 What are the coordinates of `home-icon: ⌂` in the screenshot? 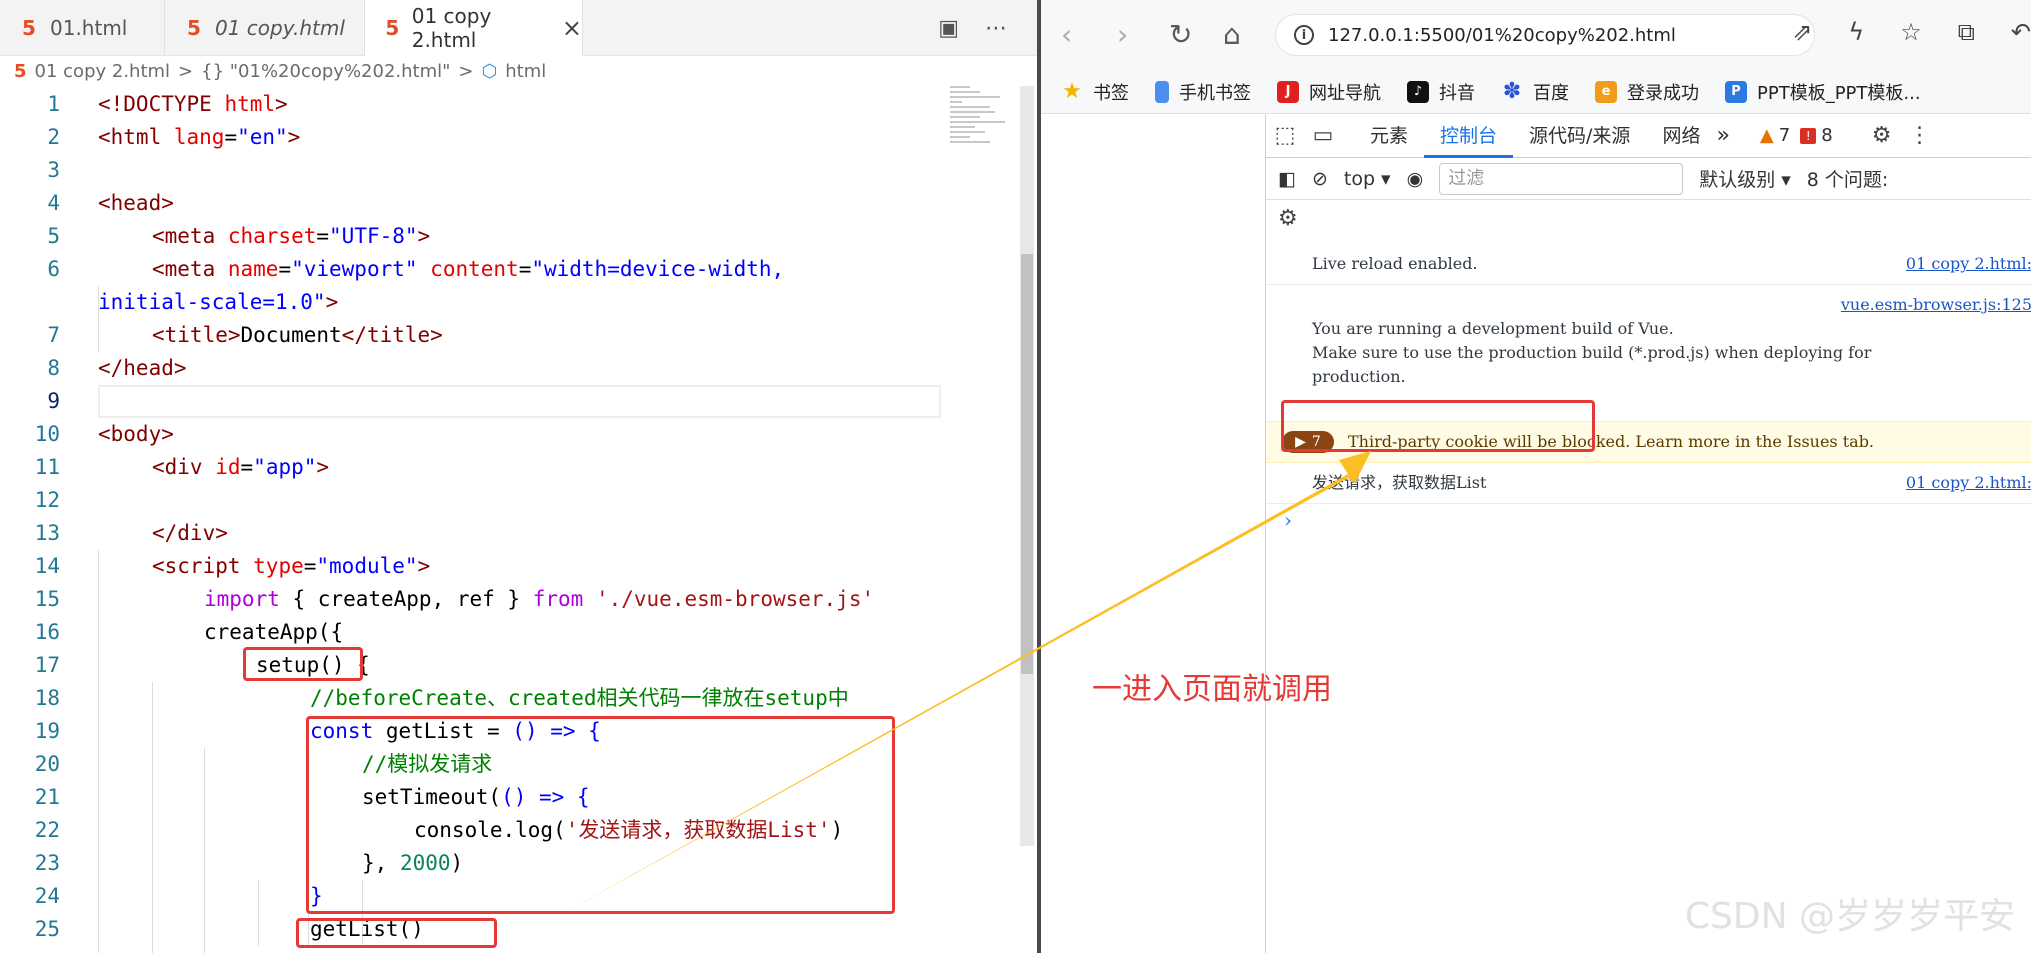 It's located at (1232, 34).